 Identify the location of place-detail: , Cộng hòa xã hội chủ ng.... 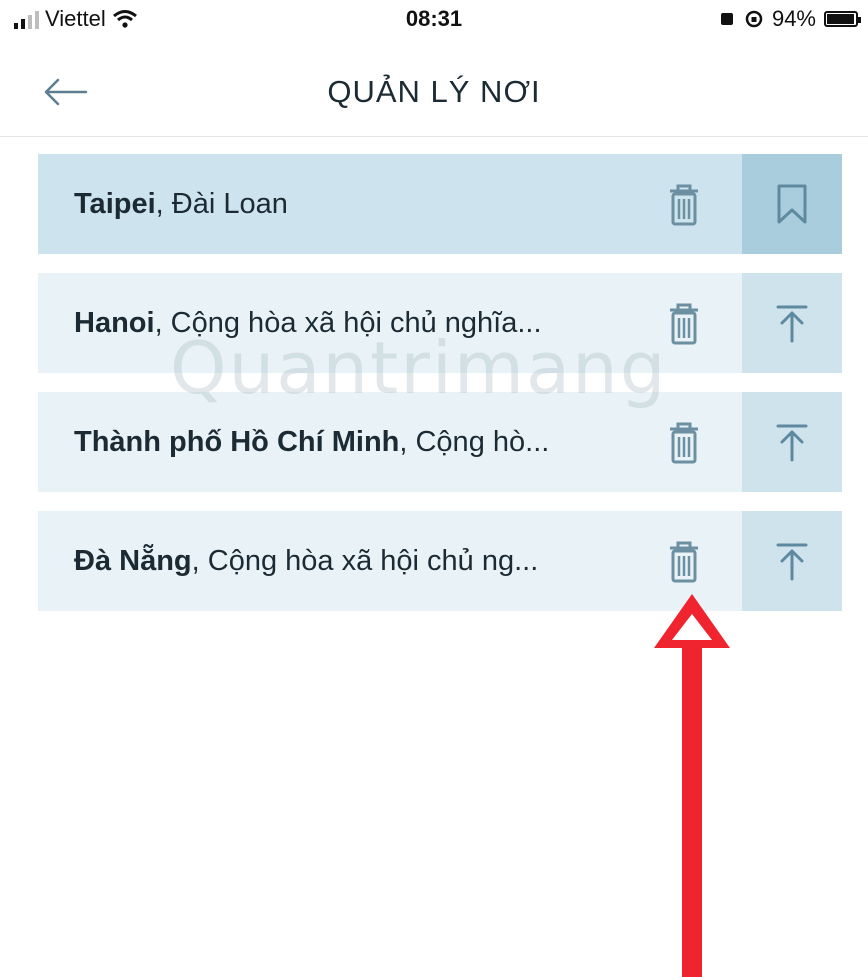
(365, 561).